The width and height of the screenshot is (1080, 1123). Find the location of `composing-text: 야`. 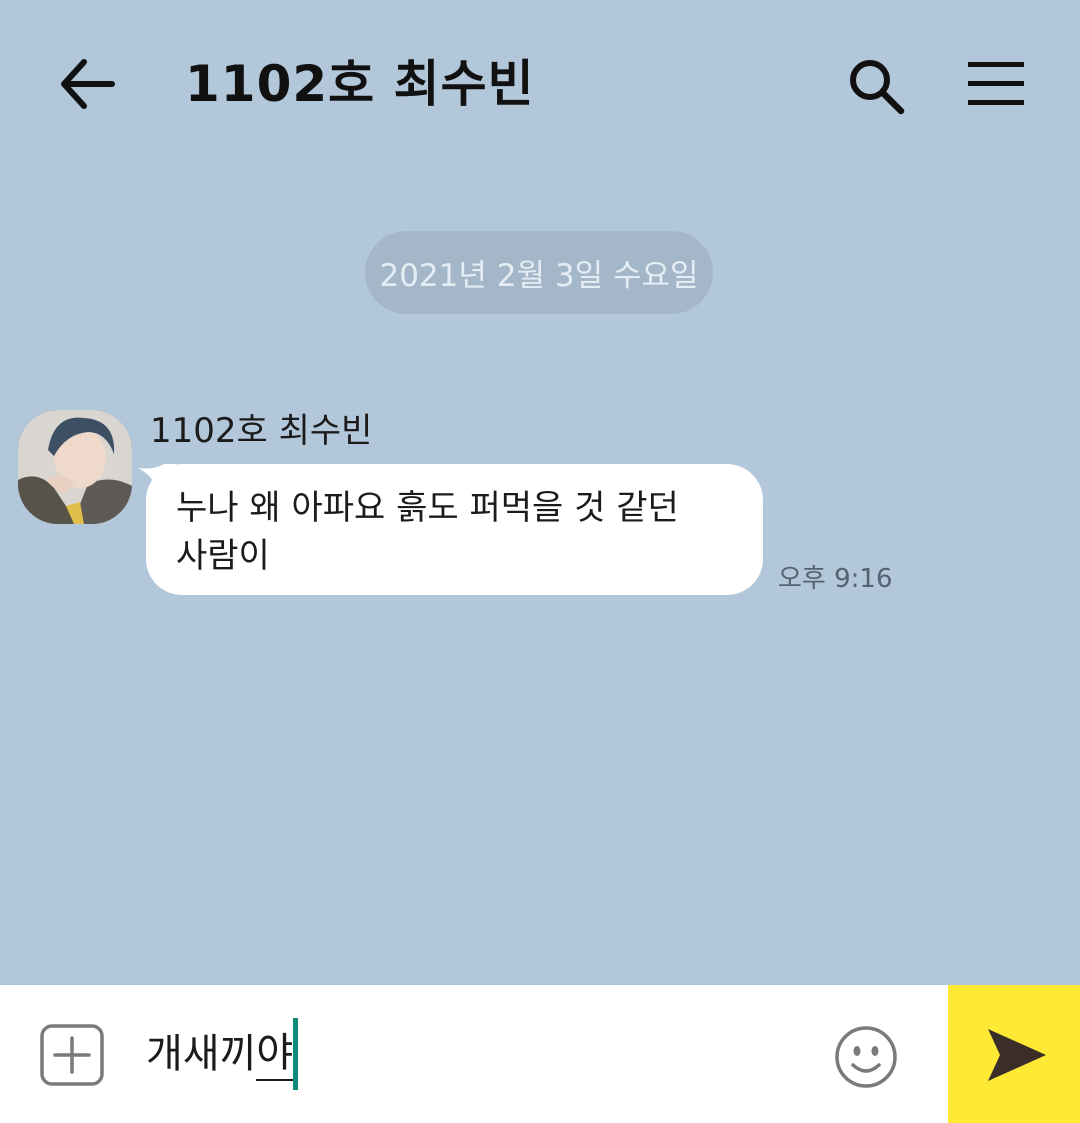

composing-text: 야 is located at coordinates (275, 1054).